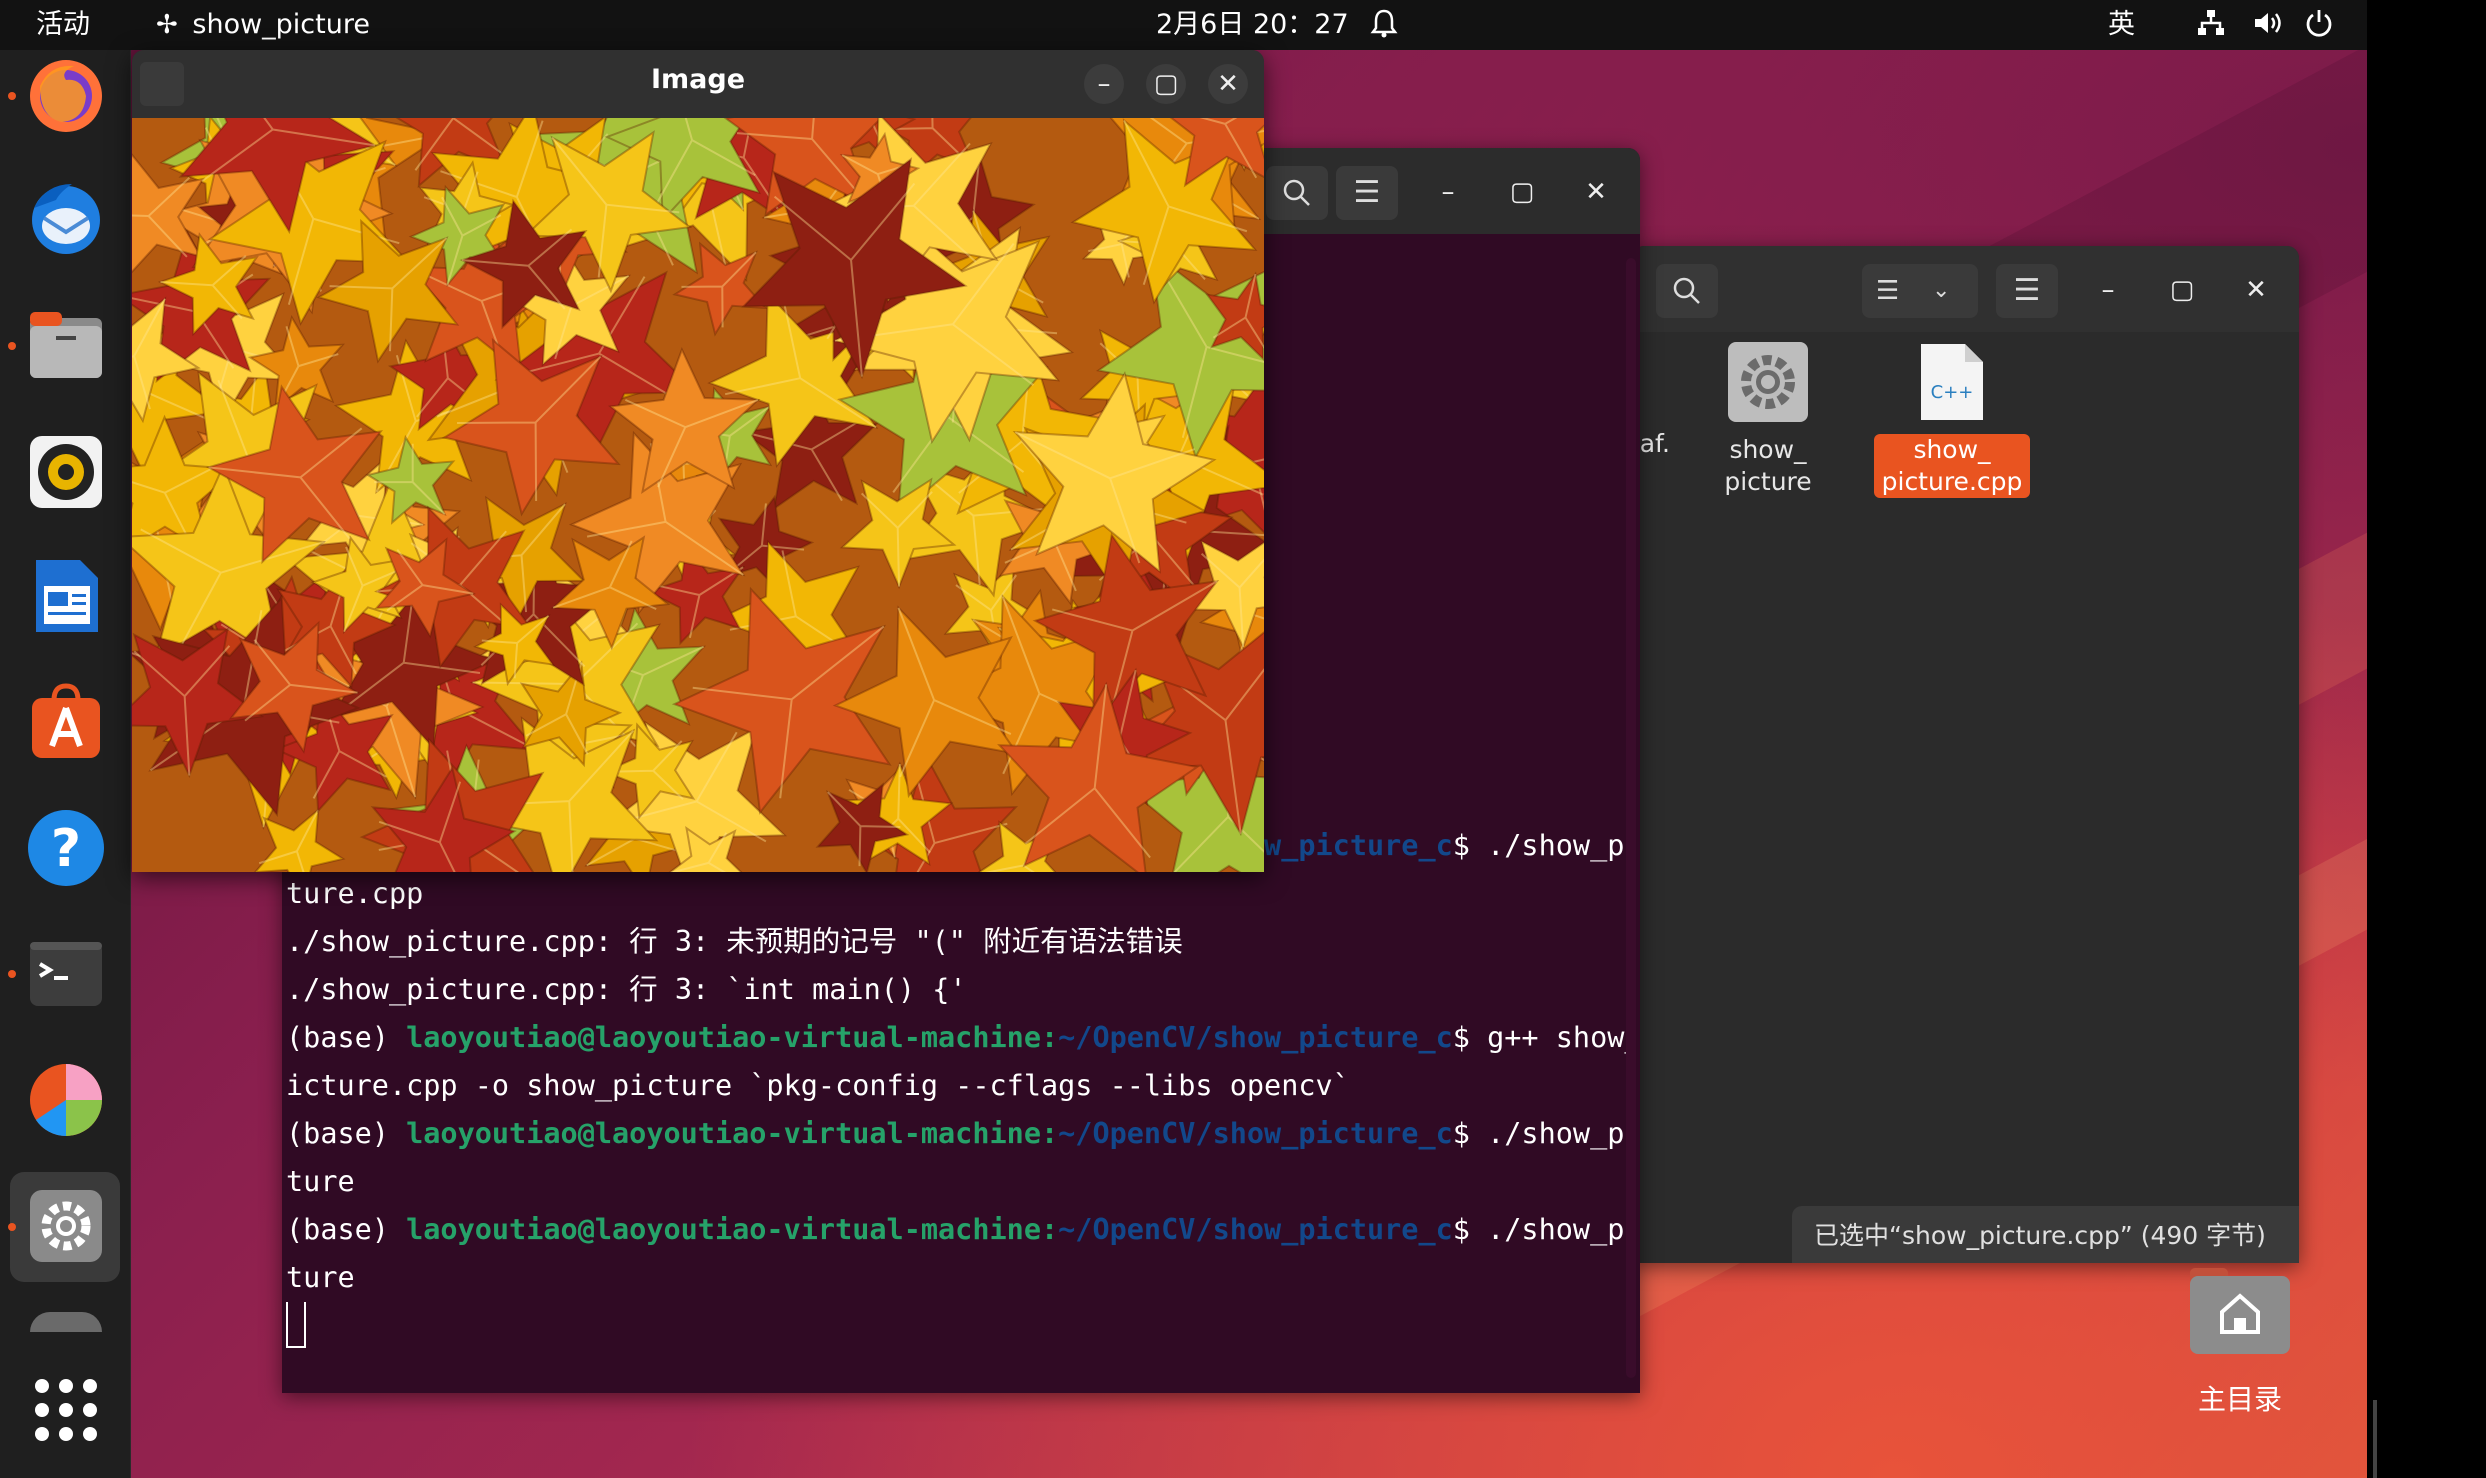 This screenshot has width=2486, height=1478. I want to click on help-icon: ?, so click(66, 848).